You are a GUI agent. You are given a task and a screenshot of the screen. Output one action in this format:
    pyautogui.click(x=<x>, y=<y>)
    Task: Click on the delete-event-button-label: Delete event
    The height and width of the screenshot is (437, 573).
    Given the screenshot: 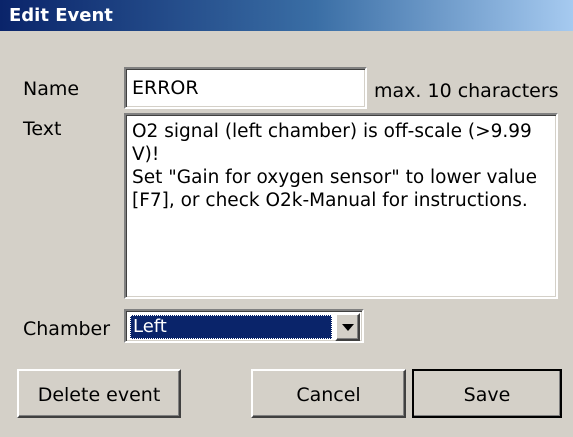 What is the action you would take?
    pyautogui.click(x=99, y=395)
    